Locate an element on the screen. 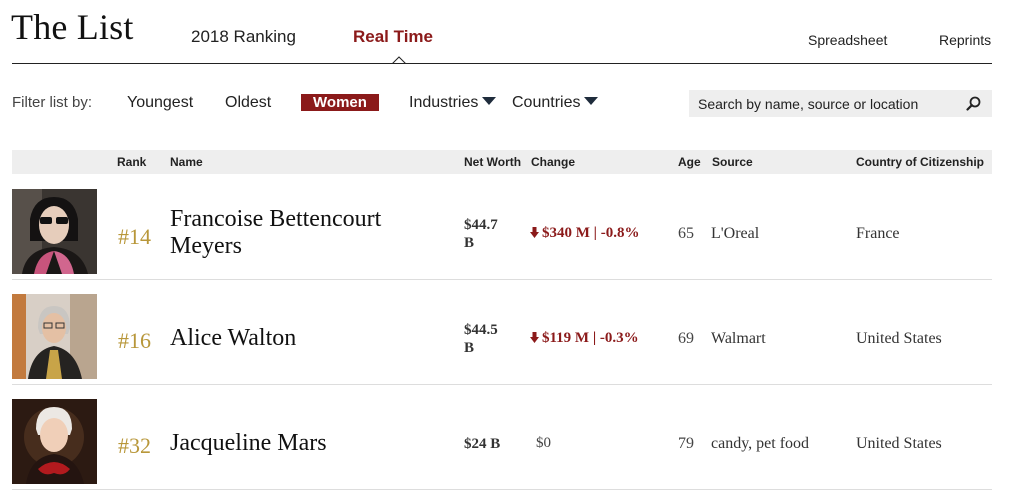 This screenshot has width=1021, height=496. person-name-line: Francoise Bettencourt is located at coordinates (276, 219).